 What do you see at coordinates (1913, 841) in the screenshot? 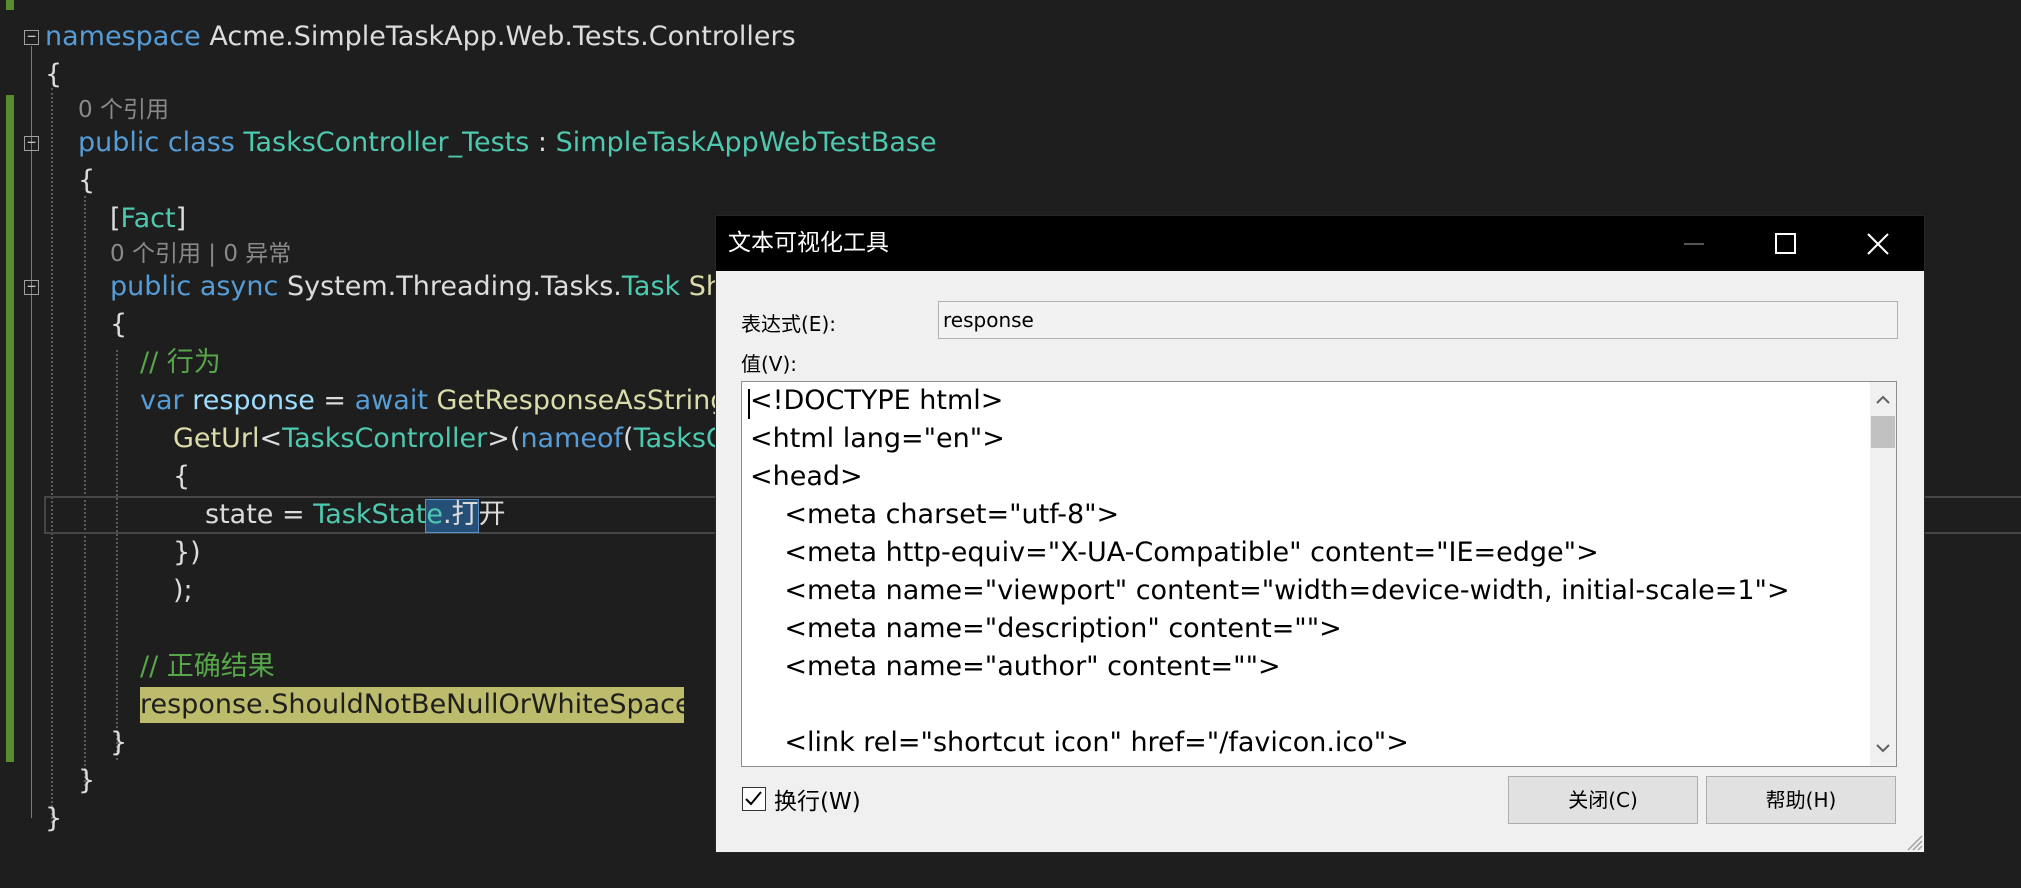
I see `resize-grip-icon` at bounding box center [1913, 841].